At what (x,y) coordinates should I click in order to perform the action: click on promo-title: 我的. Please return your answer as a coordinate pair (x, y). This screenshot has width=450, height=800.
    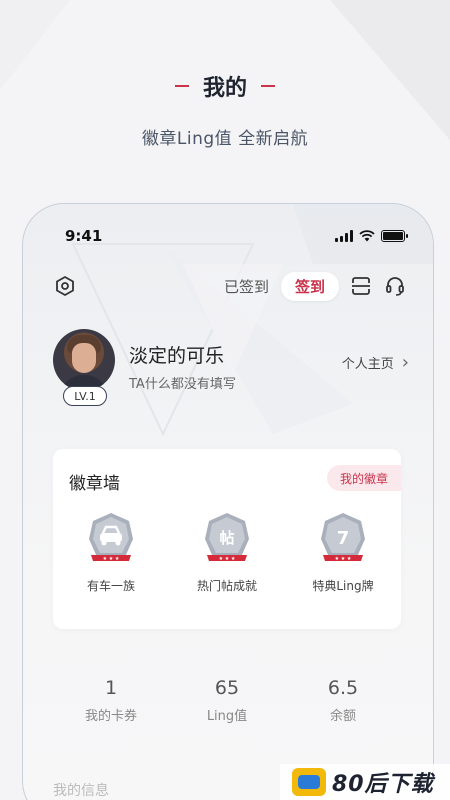
    Looking at the image, I should click on (225, 86).